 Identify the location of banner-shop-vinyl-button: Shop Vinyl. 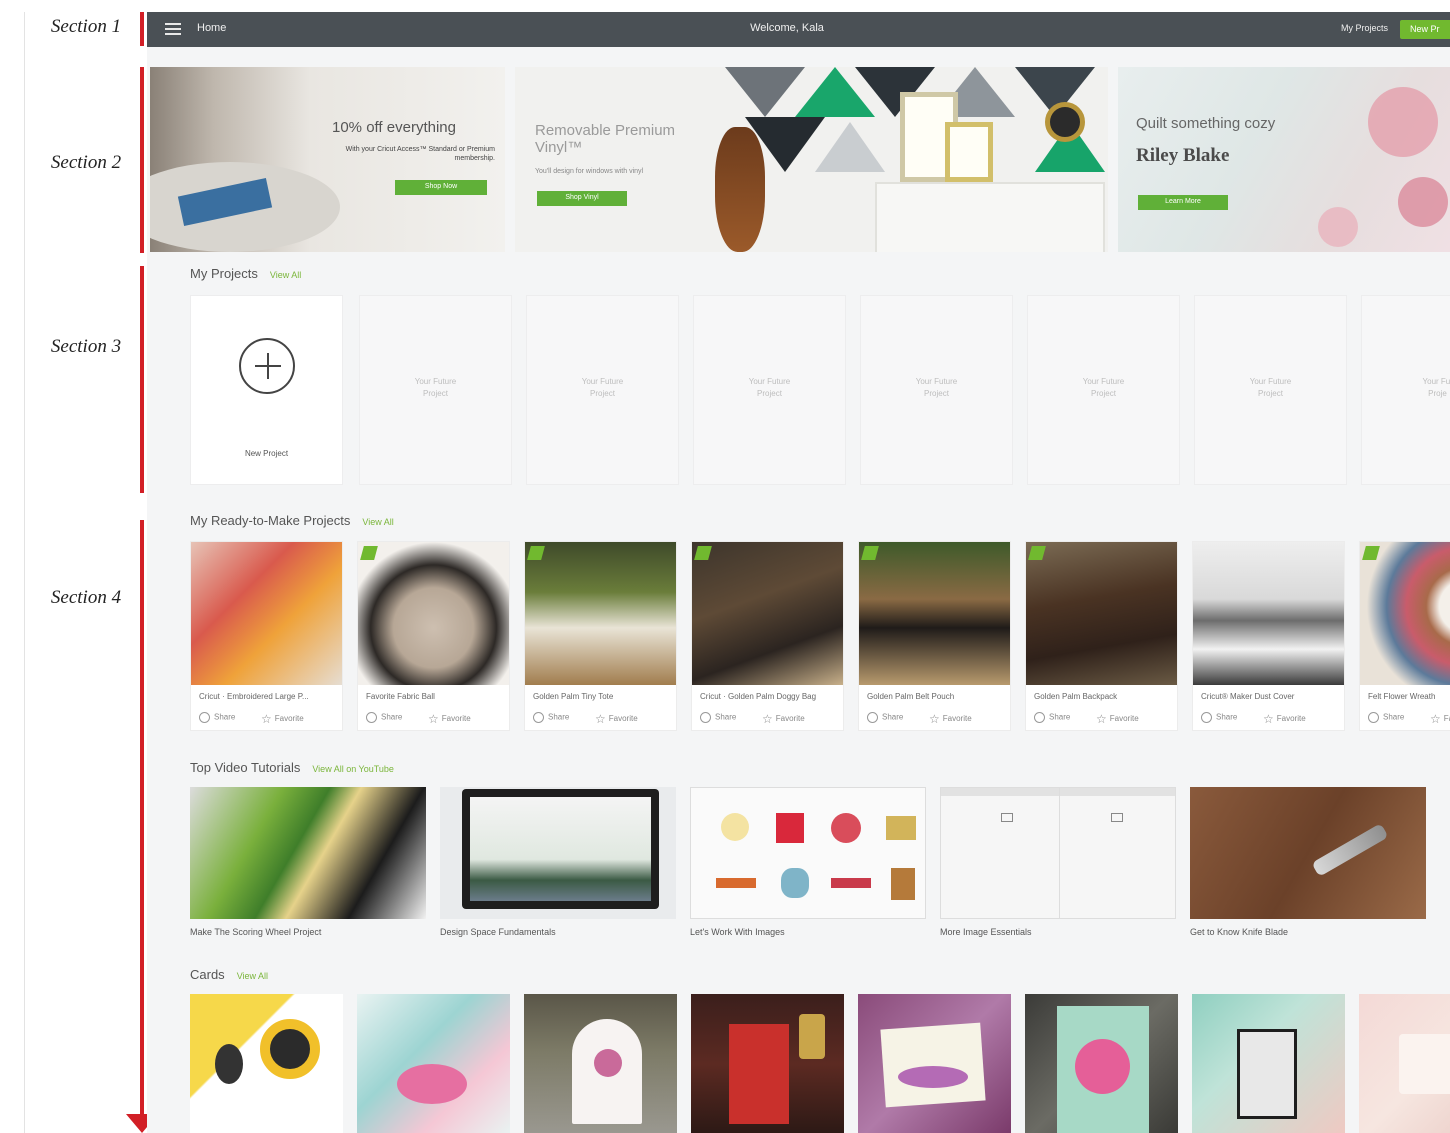
(582, 198).